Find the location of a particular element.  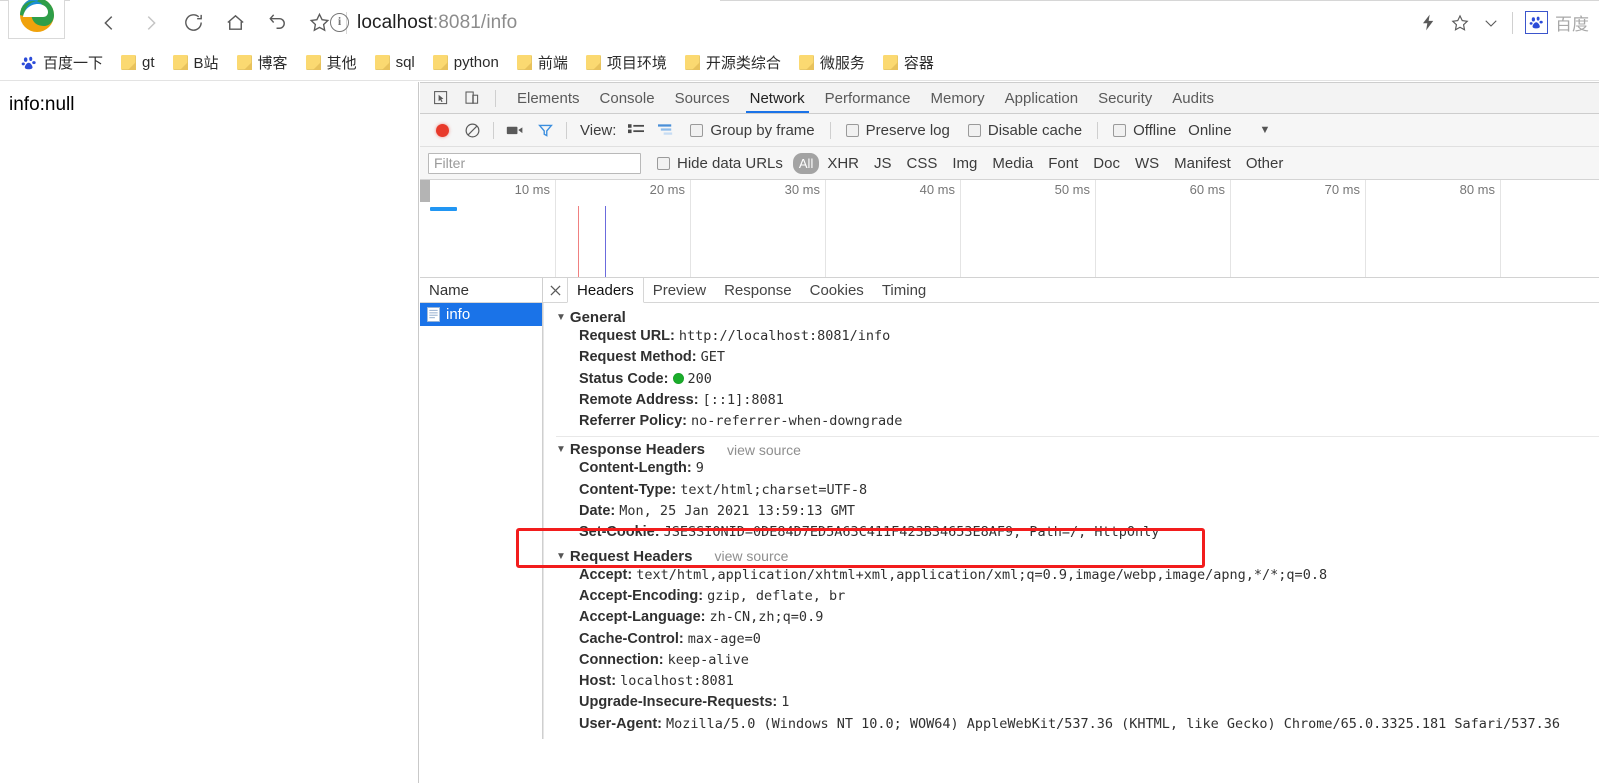

view-waterfall-button is located at coordinates (666, 130).